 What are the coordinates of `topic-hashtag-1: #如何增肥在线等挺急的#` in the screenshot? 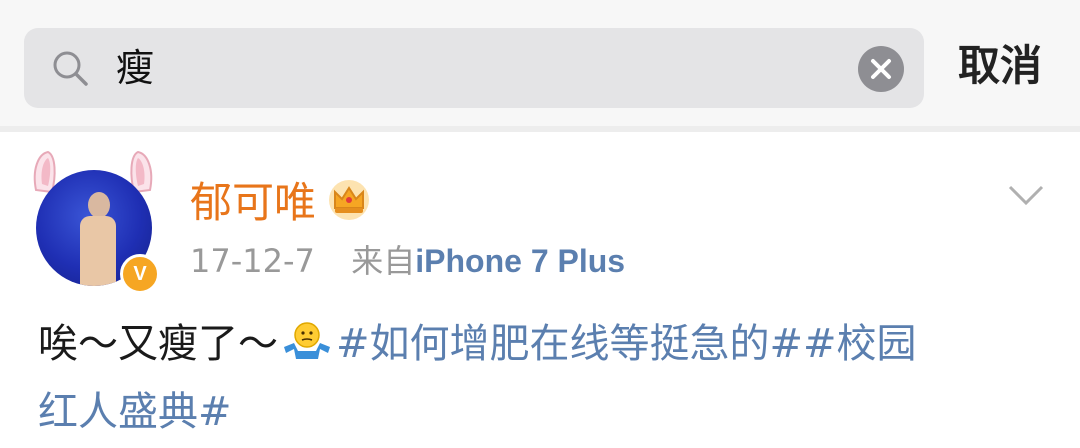 It's located at (569, 344).